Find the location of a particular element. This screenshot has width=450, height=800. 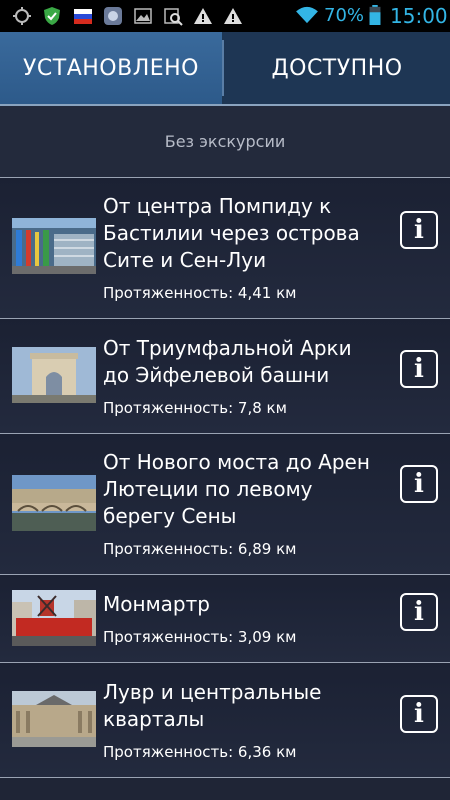

tour-length: Протяженность: 7,8 км is located at coordinates (195, 408).